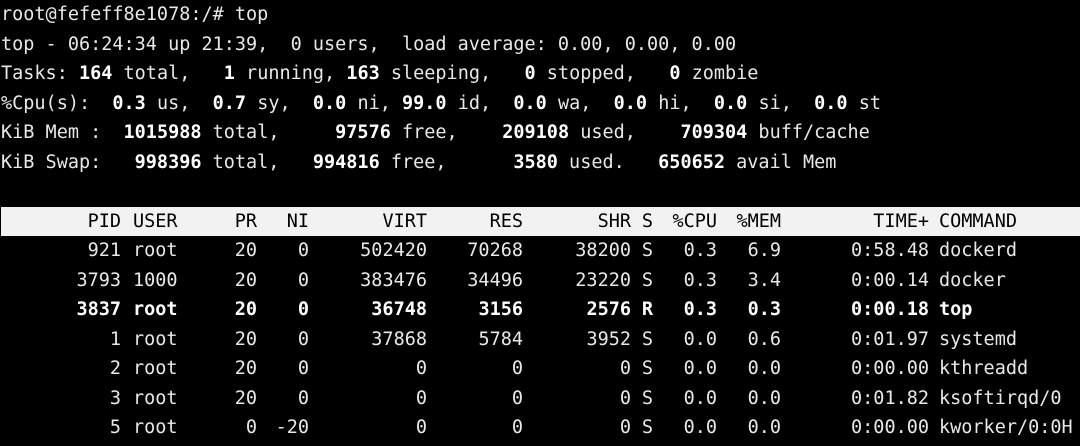 The width and height of the screenshot is (1080, 446). Describe the element at coordinates (978, 221) in the screenshot. I see `col-header-command: COMMAND` at that location.